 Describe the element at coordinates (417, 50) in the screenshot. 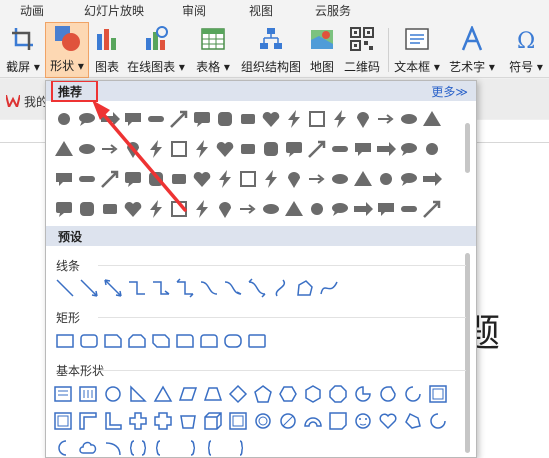

I see `textbox-button: 文本框 ▾` at that location.